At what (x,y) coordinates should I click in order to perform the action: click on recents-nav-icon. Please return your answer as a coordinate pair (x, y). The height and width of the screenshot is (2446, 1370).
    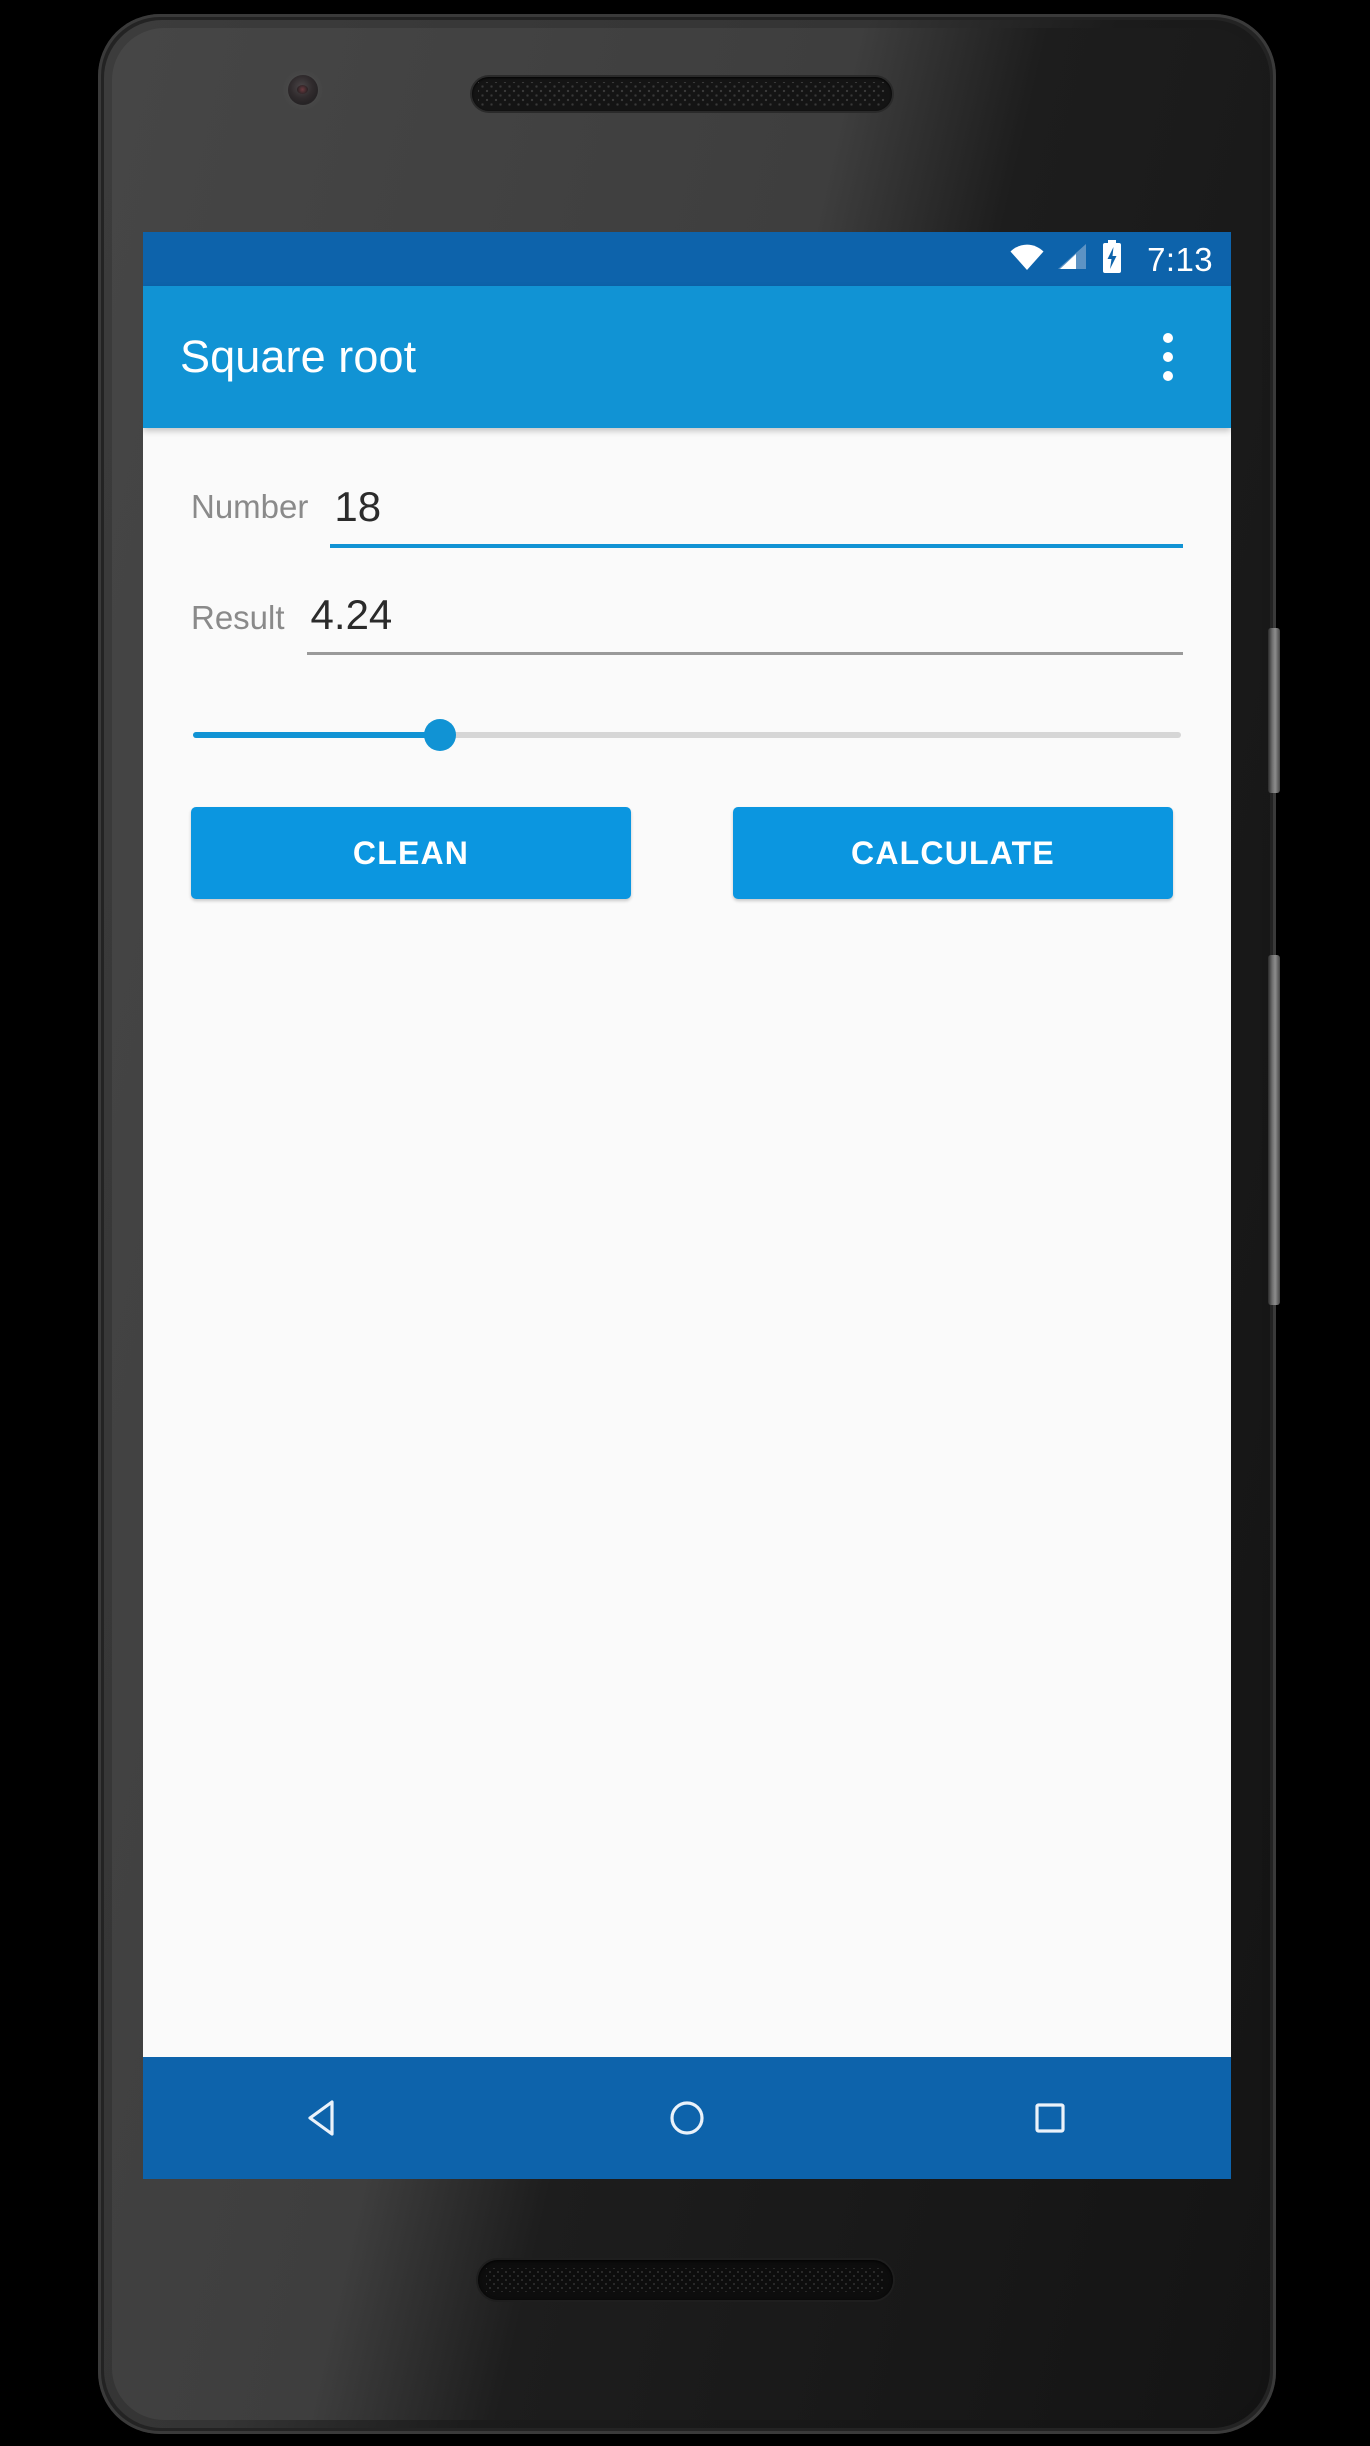
    Looking at the image, I should click on (1050, 2118).